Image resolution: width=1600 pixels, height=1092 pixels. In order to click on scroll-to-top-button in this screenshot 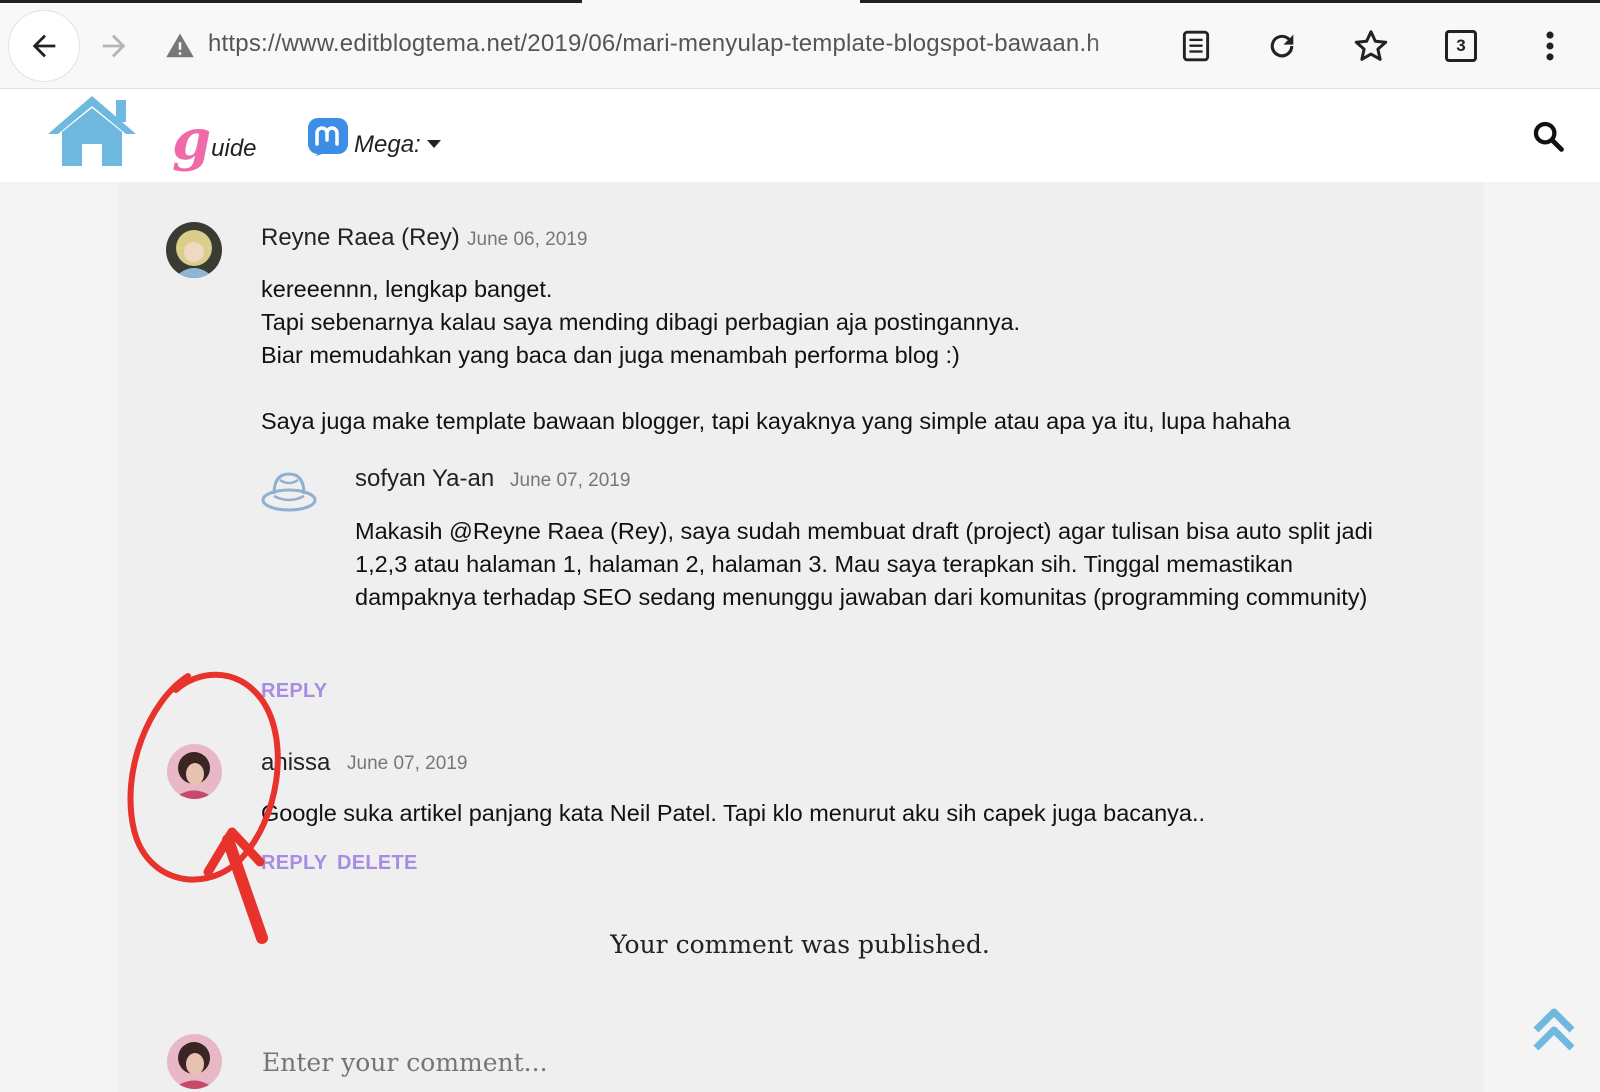, I will do `click(1554, 1029)`.